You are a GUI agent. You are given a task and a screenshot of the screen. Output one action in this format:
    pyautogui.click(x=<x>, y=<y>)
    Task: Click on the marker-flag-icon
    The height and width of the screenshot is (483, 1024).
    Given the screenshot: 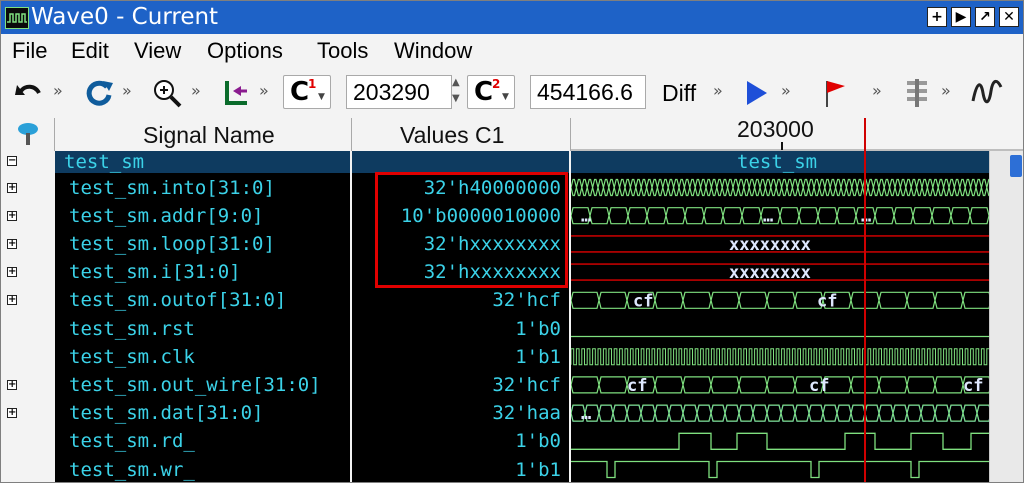 What is the action you would take?
    pyautogui.click(x=835, y=93)
    